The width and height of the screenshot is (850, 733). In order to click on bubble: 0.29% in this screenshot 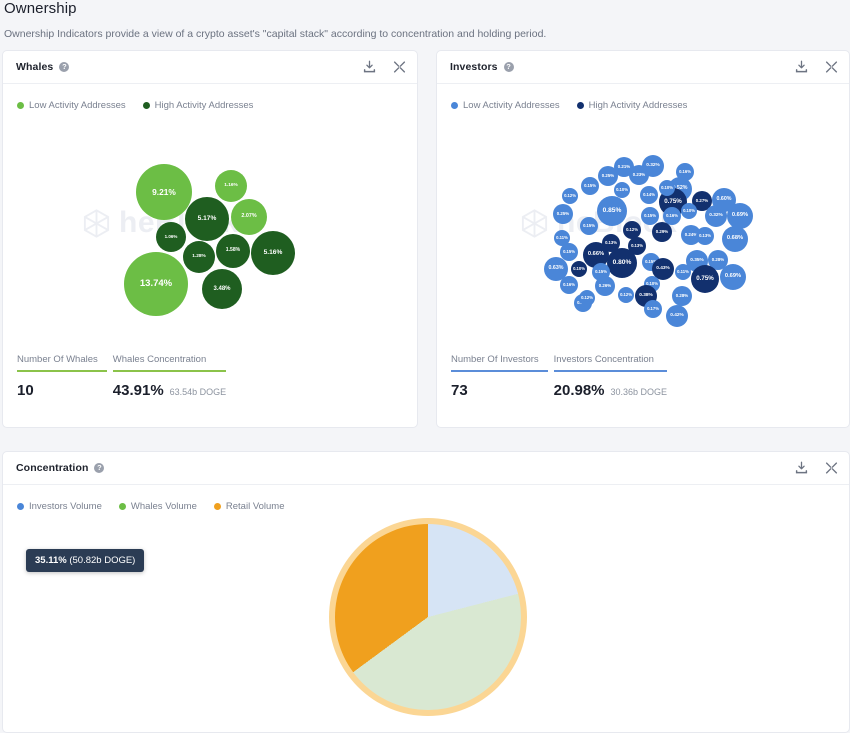, I will do `click(662, 232)`.